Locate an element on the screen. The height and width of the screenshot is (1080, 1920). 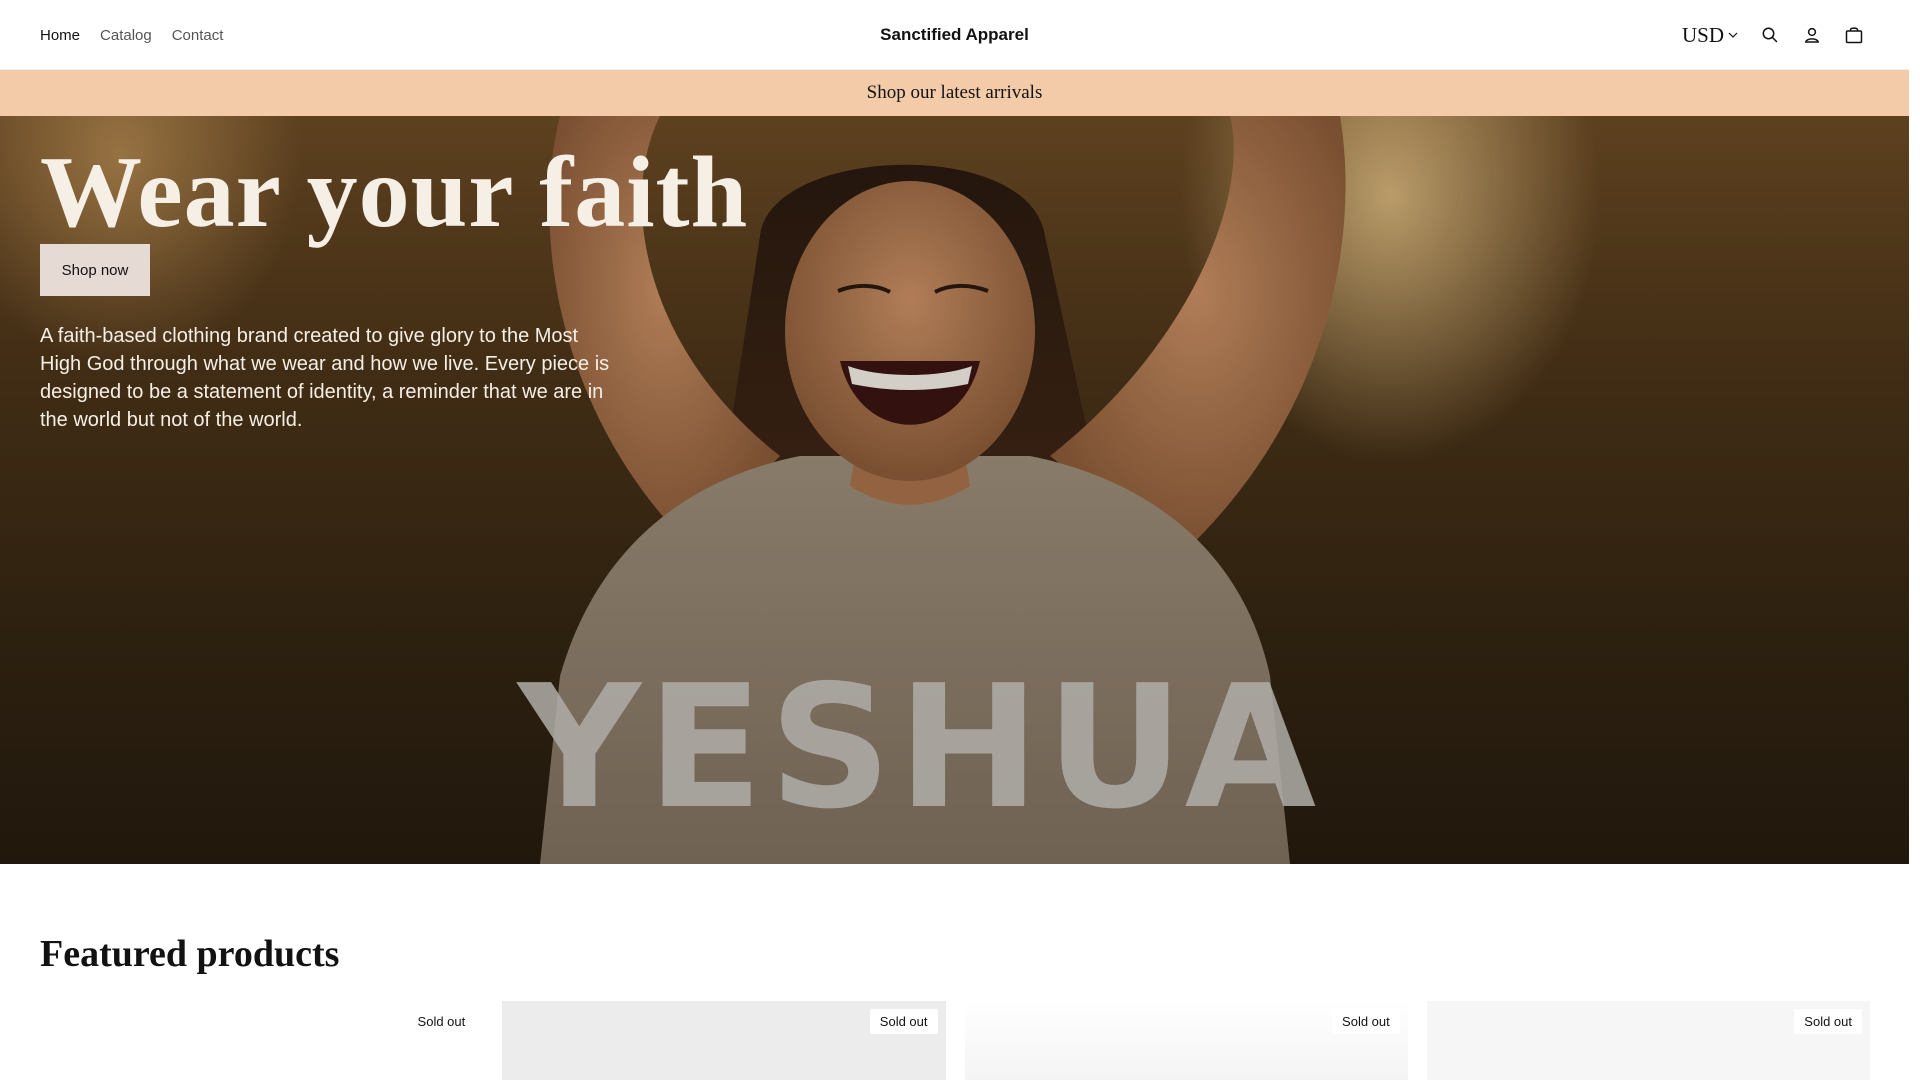
currency-selector: USD is located at coordinates (1710, 35).